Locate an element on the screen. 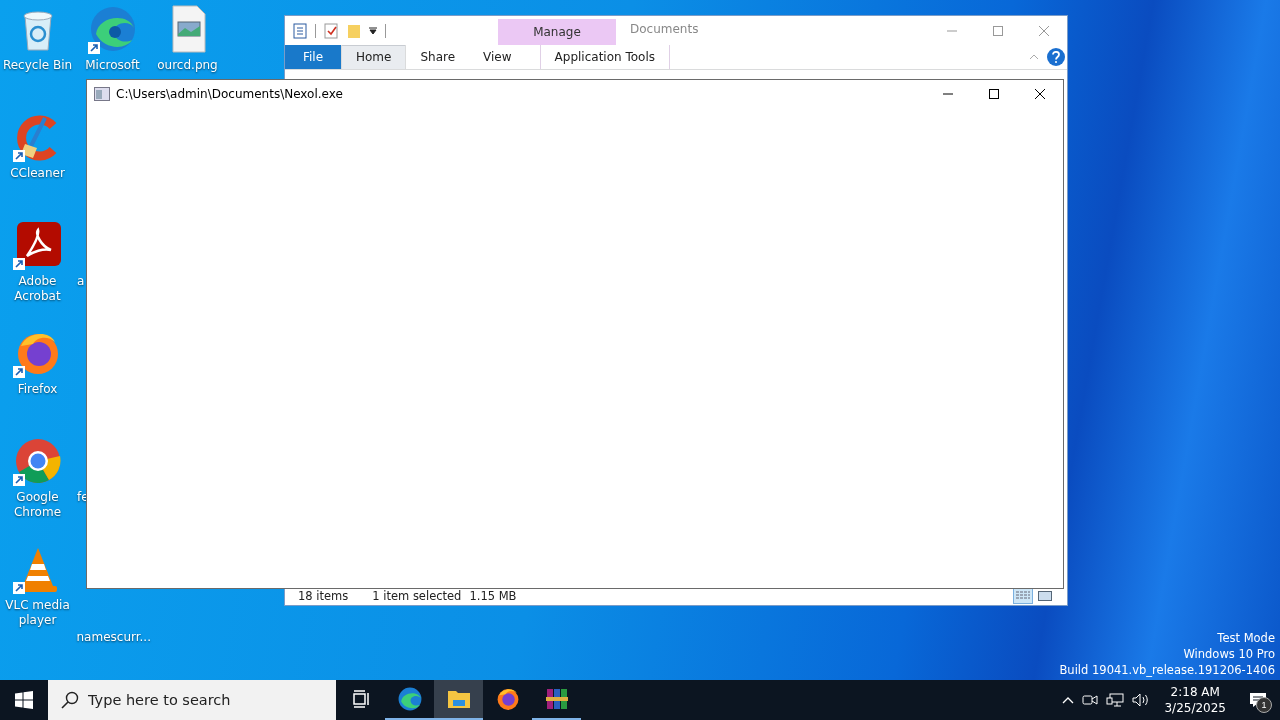 This screenshot has height=720, width=1280. help-button is located at coordinates (1056, 57).